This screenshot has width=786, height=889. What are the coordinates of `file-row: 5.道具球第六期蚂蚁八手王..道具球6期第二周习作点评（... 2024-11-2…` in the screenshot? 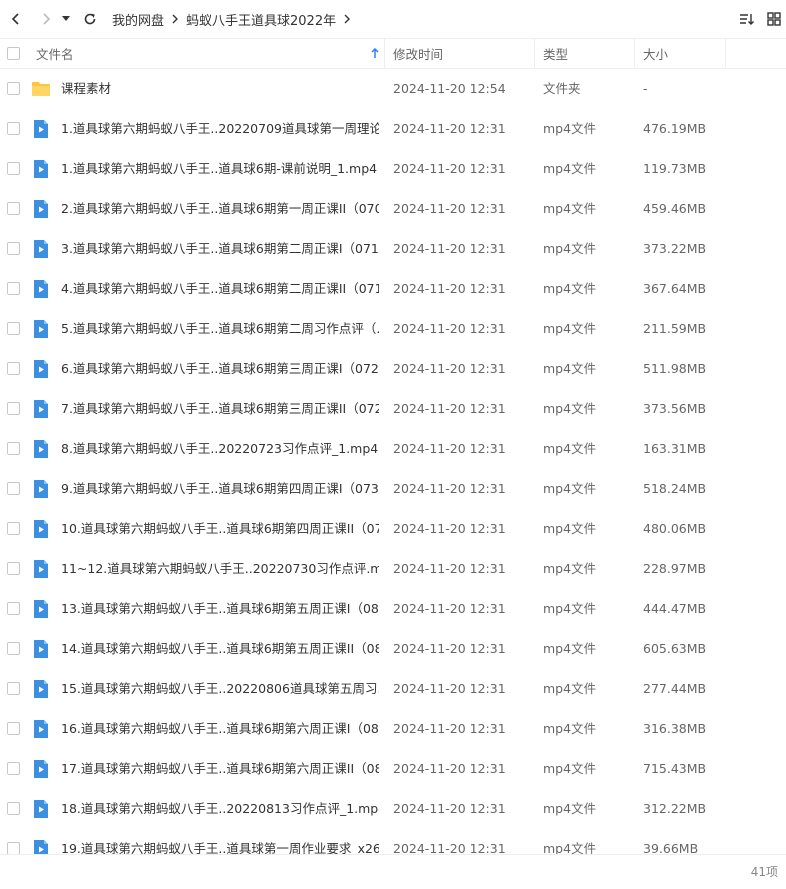 It's located at (393, 329).